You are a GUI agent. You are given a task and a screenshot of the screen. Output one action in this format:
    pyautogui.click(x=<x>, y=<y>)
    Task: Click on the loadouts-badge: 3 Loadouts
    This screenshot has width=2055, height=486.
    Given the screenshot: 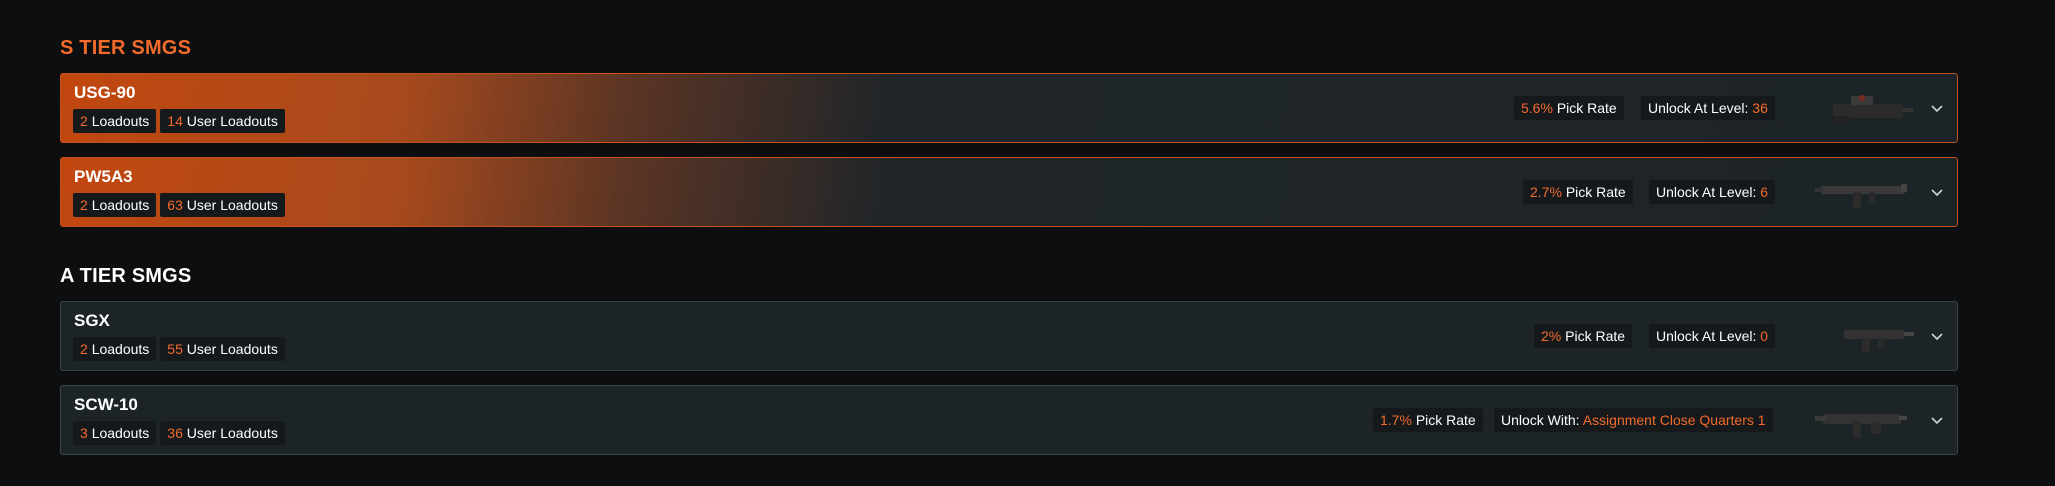 What is the action you would take?
    pyautogui.click(x=115, y=433)
    